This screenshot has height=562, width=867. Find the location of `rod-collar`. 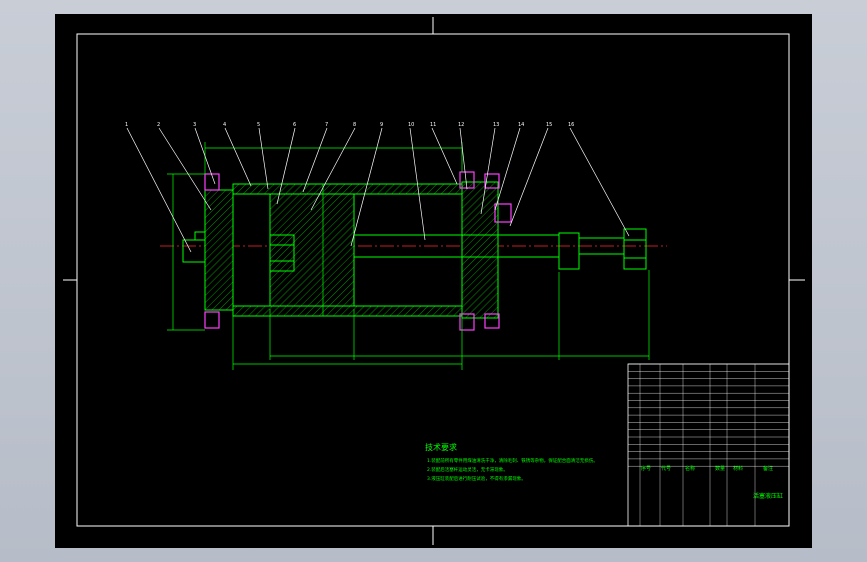

rod-collar is located at coordinates (569, 251).